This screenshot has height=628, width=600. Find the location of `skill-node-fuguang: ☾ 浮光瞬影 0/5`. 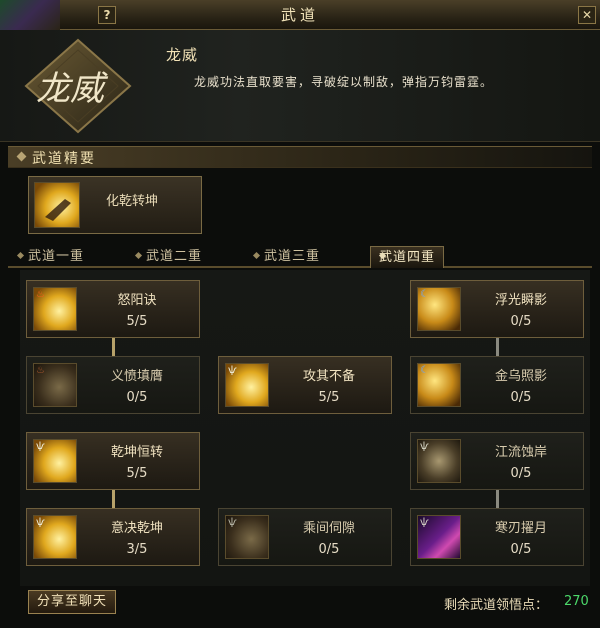

skill-node-fuguang: ☾ 浮光瞬影 0/5 is located at coordinates (497, 309).